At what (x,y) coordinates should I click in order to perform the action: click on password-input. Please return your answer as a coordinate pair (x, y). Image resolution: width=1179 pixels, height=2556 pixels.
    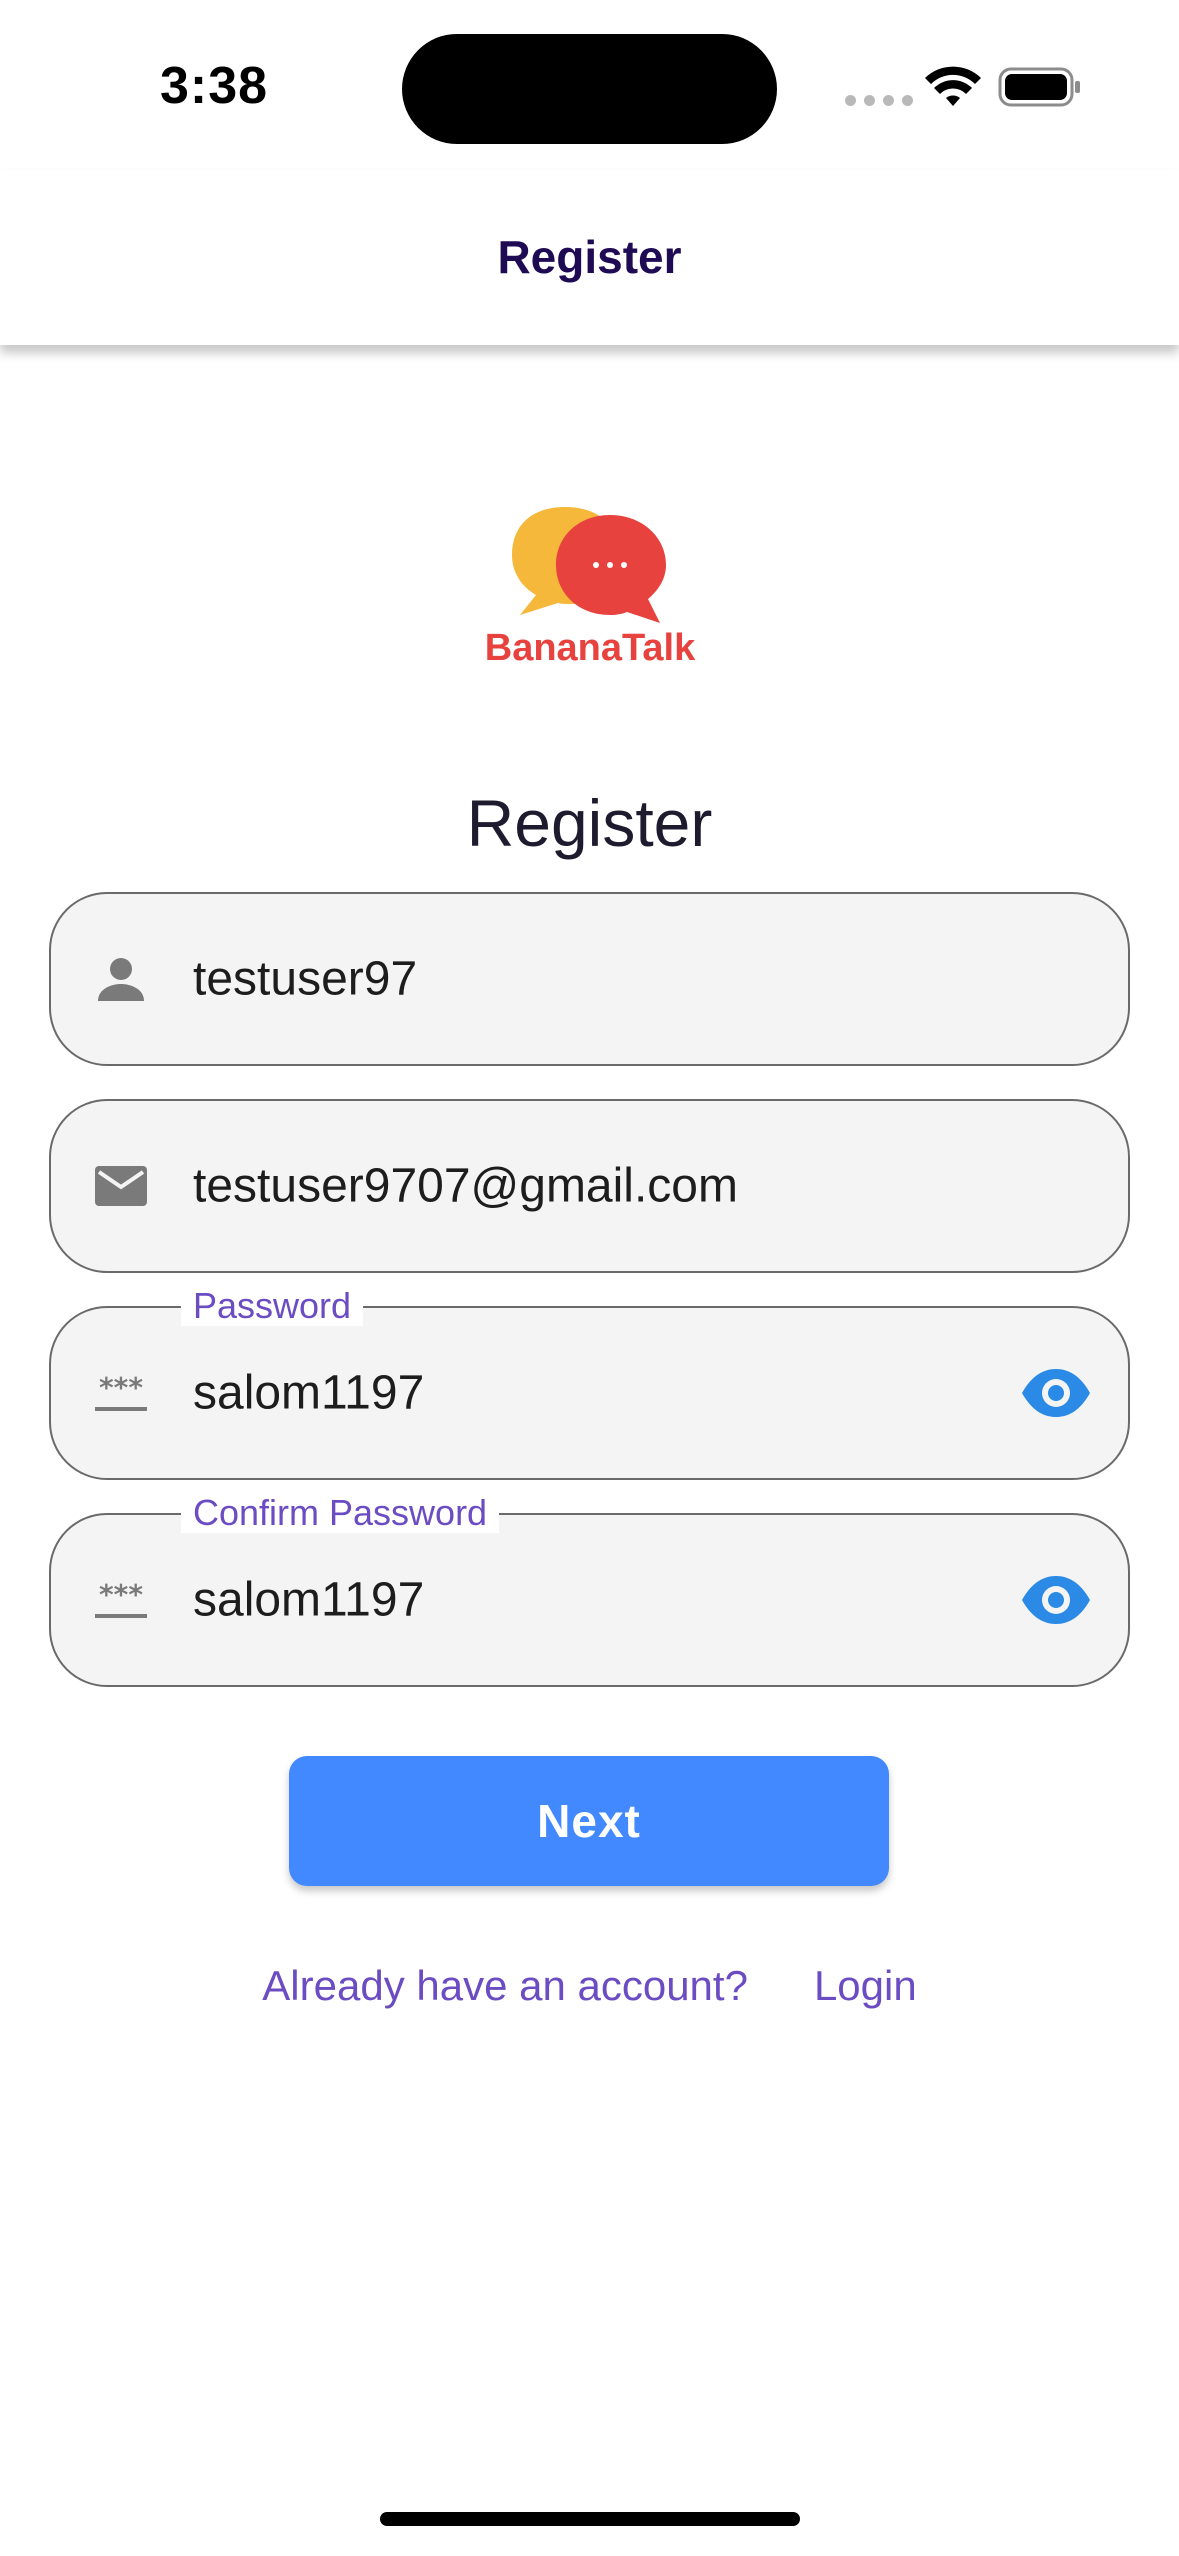
    Looking at the image, I should click on (603, 1393).